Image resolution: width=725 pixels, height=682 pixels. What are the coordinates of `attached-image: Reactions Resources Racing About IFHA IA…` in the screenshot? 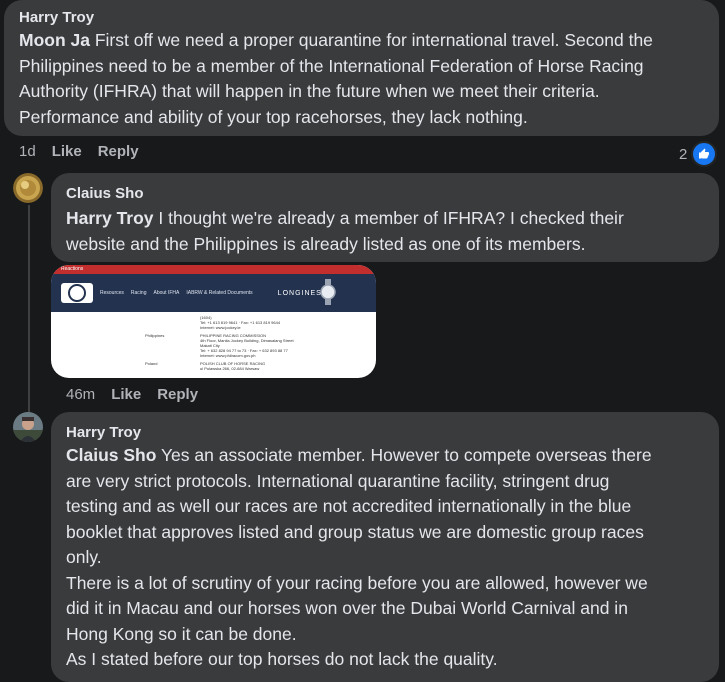 It's located at (213, 321).